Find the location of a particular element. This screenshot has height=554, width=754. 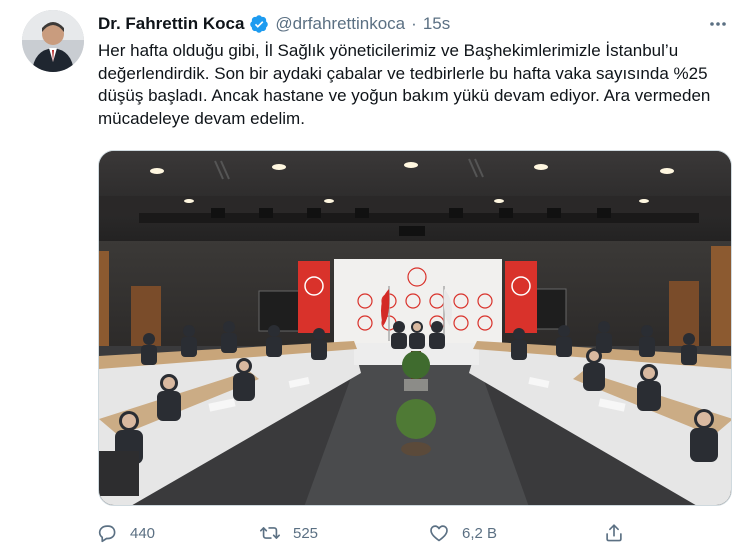

share-button is located at coordinates (614, 533).